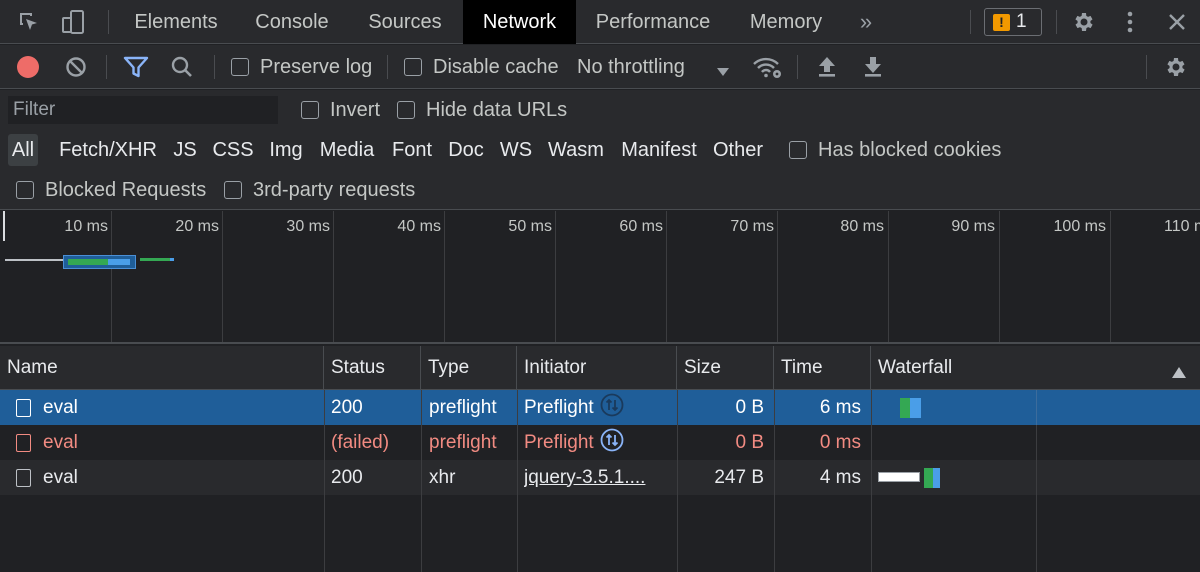 Image resolution: width=1200 pixels, height=572 pixels. What do you see at coordinates (1013, 22) in the screenshot?
I see `issues-badge: ! 1` at bounding box center [1013, 22].